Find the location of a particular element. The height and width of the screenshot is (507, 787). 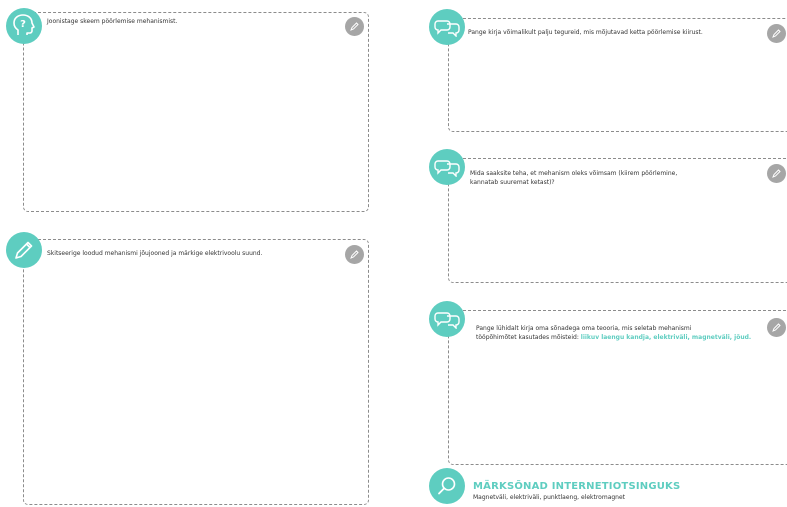

prompt-prefix: tööpõhimõtet kasutades mõisteid: is located at coordinates (528, 337).